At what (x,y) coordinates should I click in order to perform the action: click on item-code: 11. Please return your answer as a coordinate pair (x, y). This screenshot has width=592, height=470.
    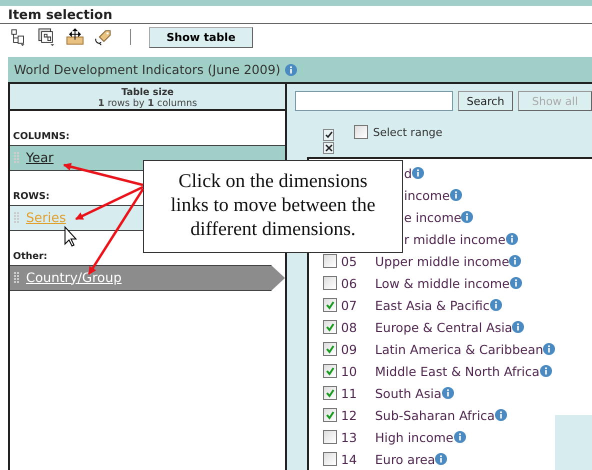
    Looking at the image, I should click on (349, 393).